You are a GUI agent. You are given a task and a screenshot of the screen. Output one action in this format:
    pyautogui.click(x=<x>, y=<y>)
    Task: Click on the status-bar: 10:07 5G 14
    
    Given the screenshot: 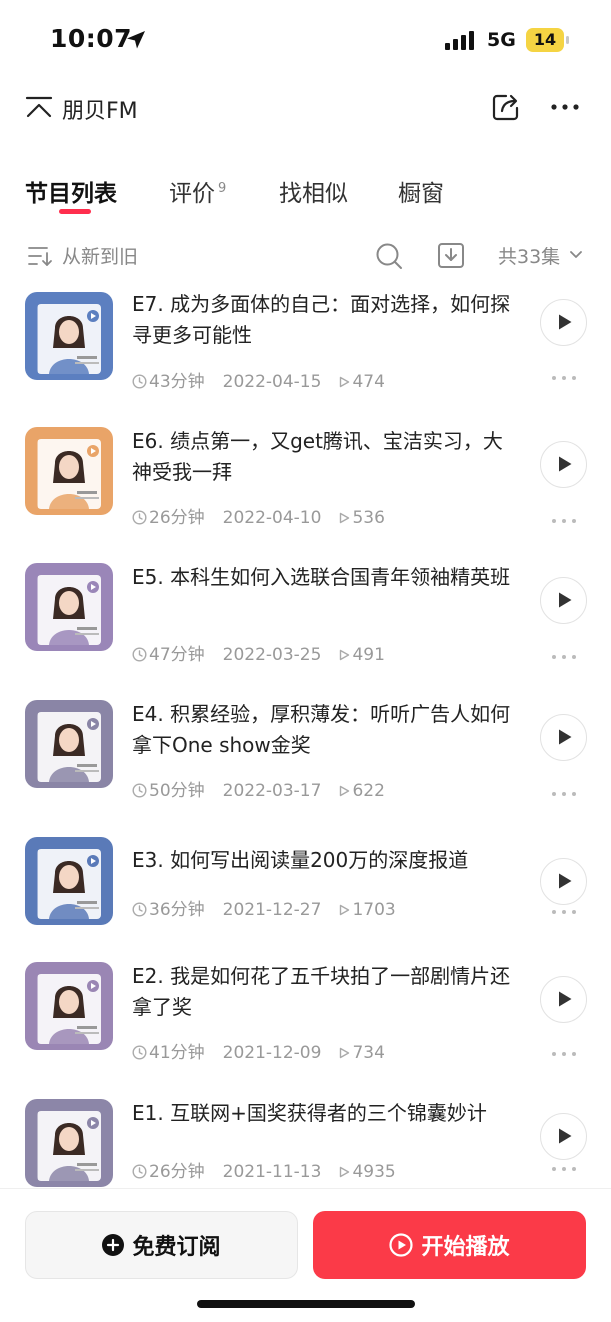 What is the action you would take?
    pyautogui.click(x=305, y=40)
    